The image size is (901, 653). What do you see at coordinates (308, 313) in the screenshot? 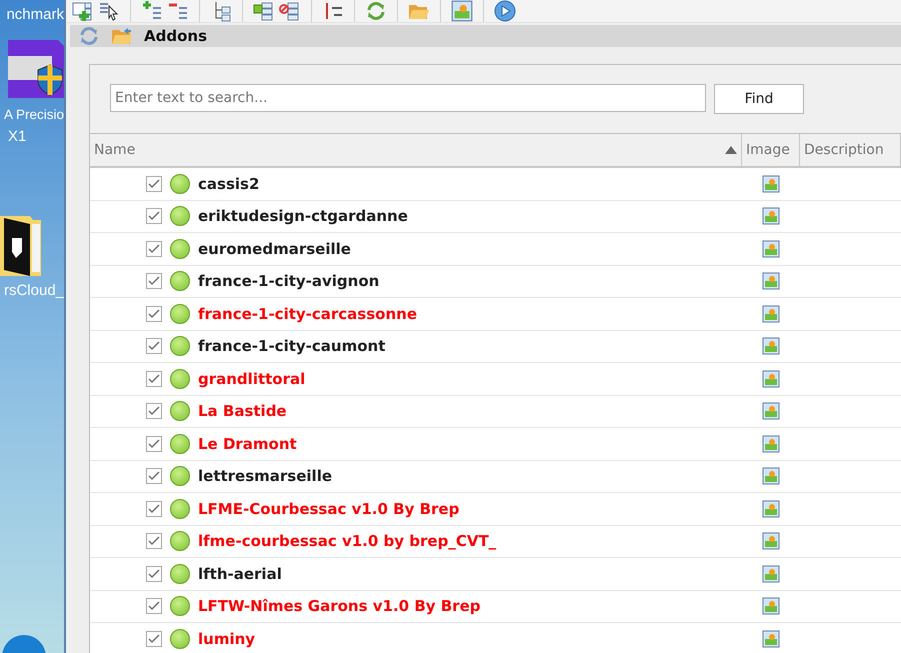
I see `addon-name: france-1-city-carcassonne` at bounding box center [308, 313].